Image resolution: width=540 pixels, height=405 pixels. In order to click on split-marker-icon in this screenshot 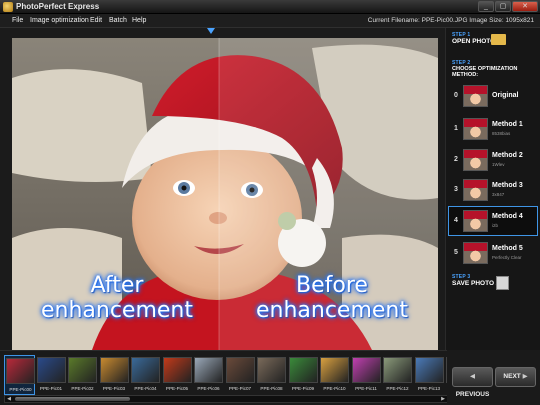, I will do `click(211, 31)`.